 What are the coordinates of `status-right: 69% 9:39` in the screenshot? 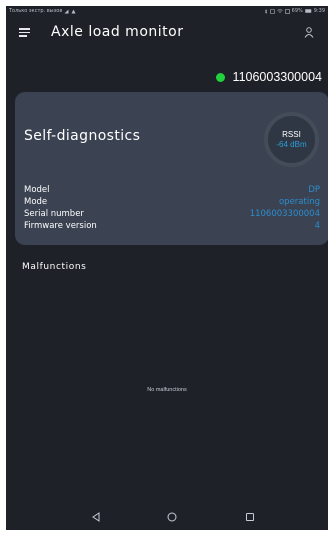 It's located at (294, 11).